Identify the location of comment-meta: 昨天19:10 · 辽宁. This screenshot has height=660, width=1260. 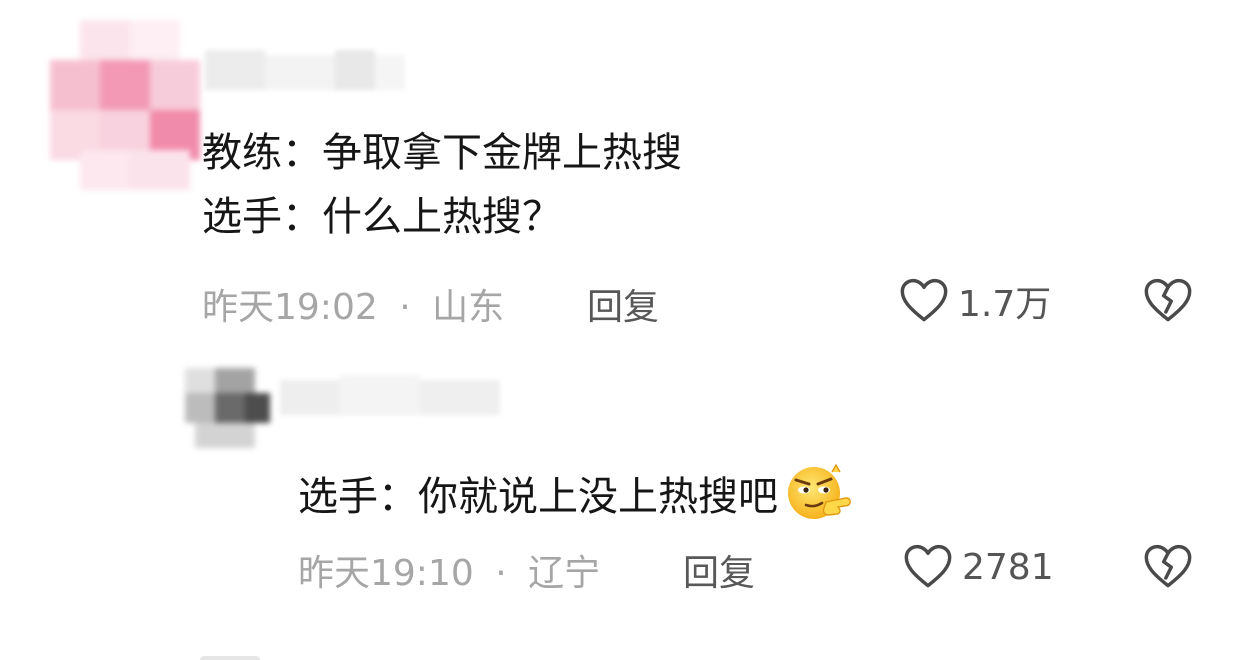
(449, 570).